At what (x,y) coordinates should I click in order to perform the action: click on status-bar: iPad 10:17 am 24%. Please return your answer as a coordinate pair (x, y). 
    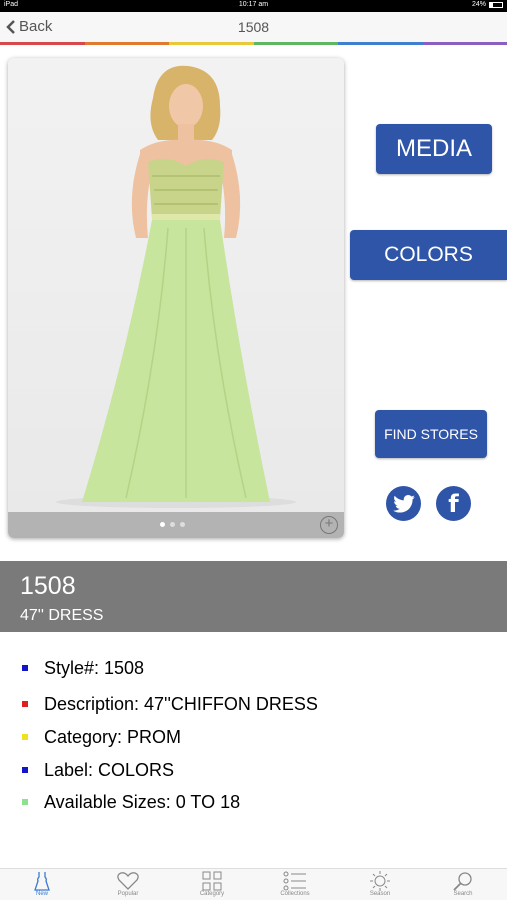
    Looking at the image, I should click on (253, 6).